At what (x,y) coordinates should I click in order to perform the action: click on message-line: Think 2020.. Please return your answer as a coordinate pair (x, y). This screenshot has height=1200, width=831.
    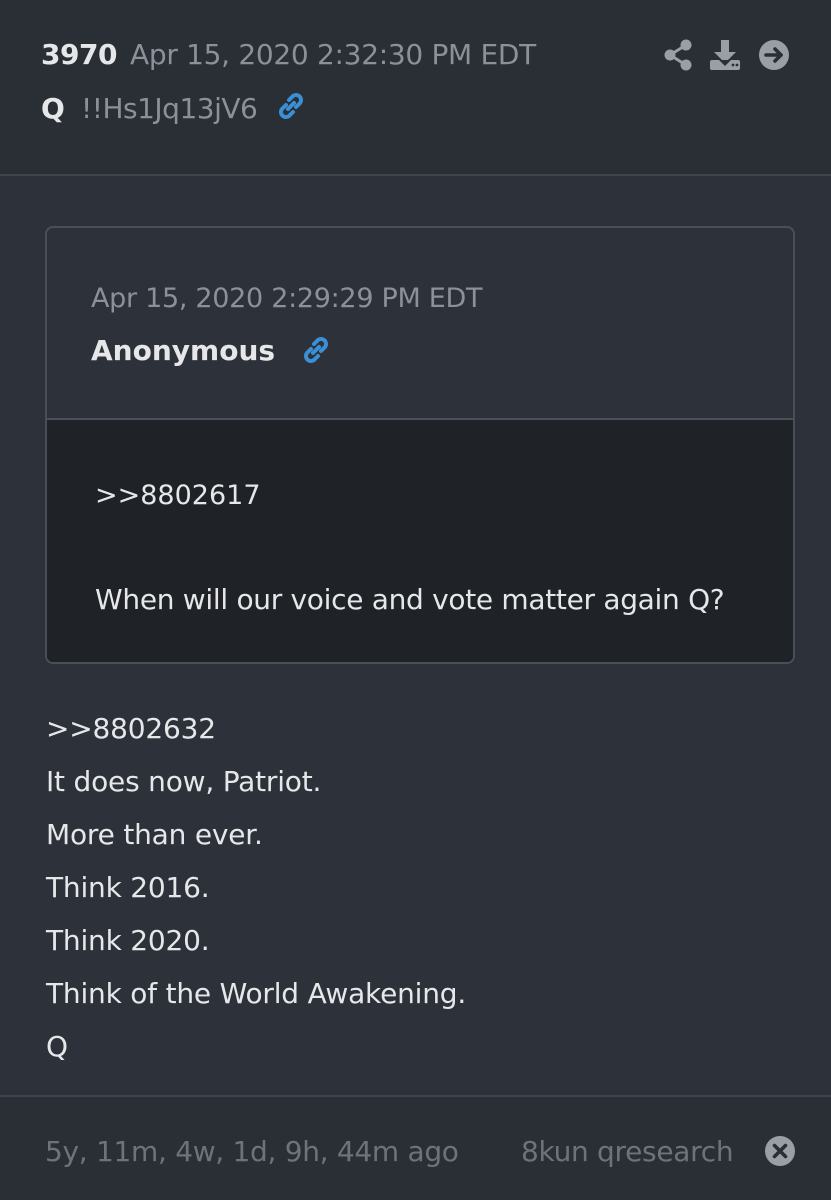
    Looking at the image, I should click on (128, 940).